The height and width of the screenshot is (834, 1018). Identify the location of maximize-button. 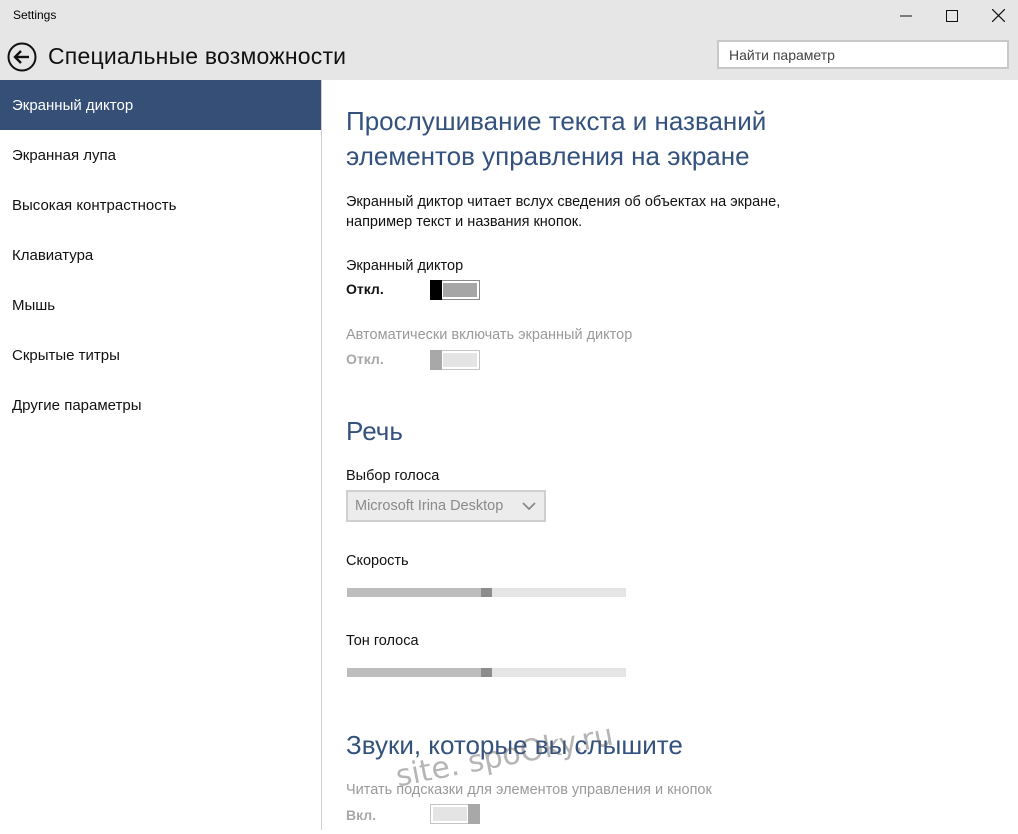
(952, 15).